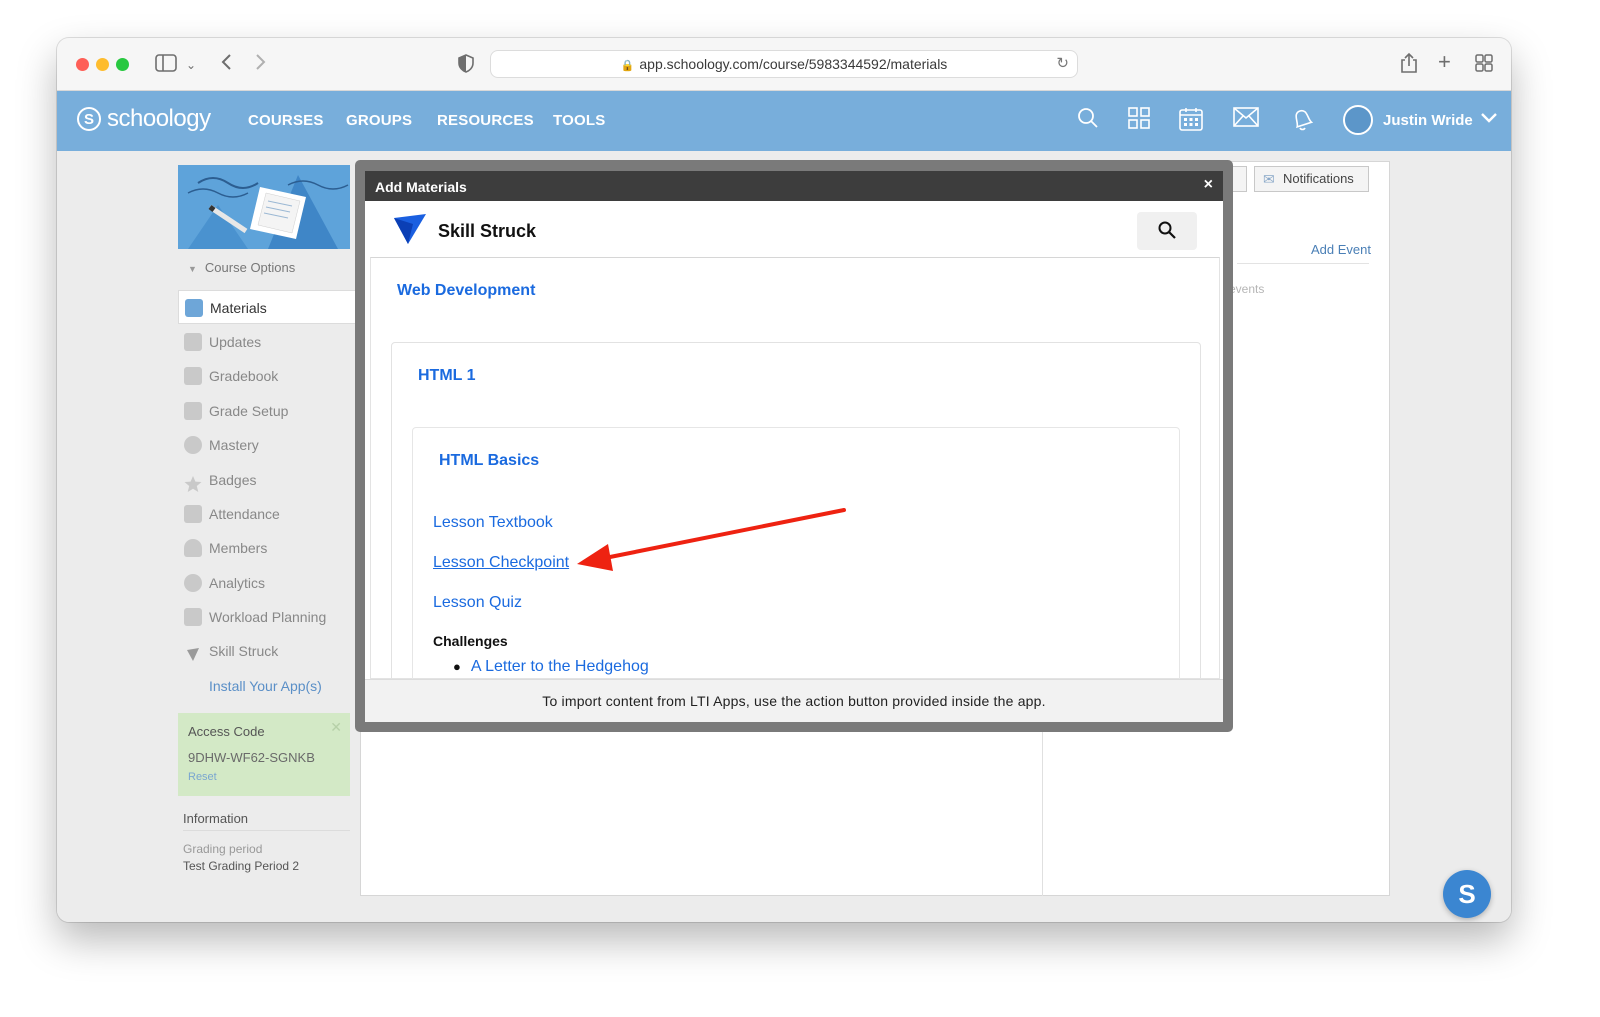 The width and height of the screenshot is (1600, 1017). Describe the element at coordinates (1269, 179) in the screenshot. I see `envelope-icon: ✉` at that location.